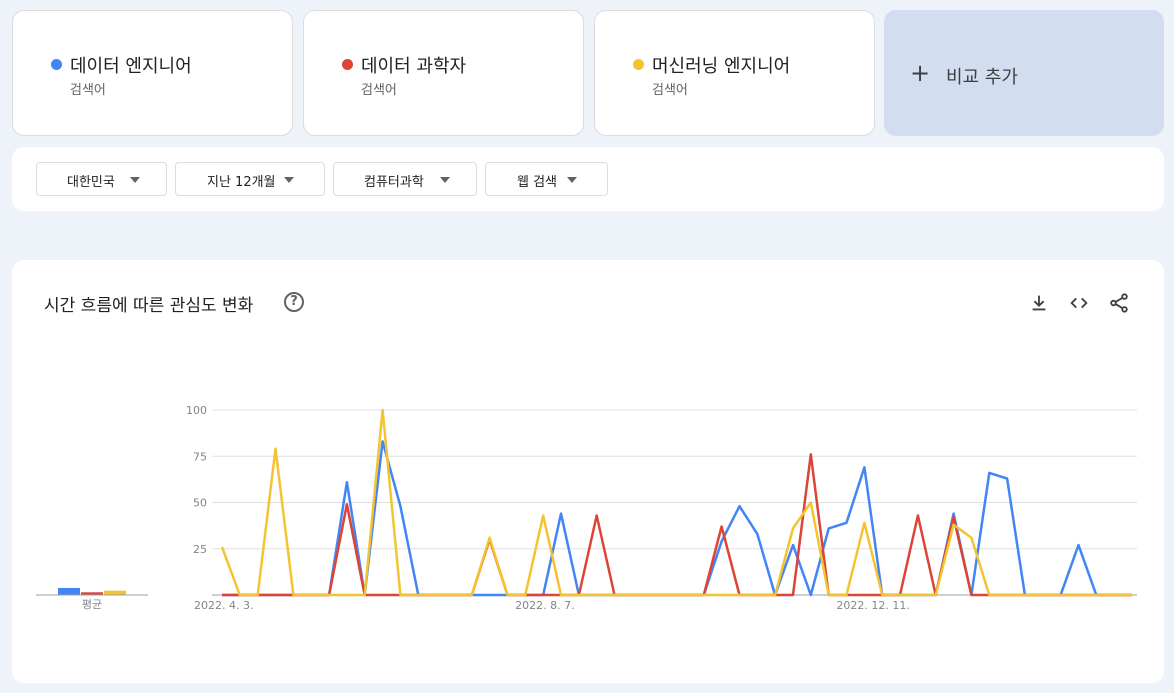 The width and height of the screenshot is (1174, 693). What do you see at coordinates (92, 604) in the screenshot?
I see `average-label: 평균` at bounding box center [92, 604].